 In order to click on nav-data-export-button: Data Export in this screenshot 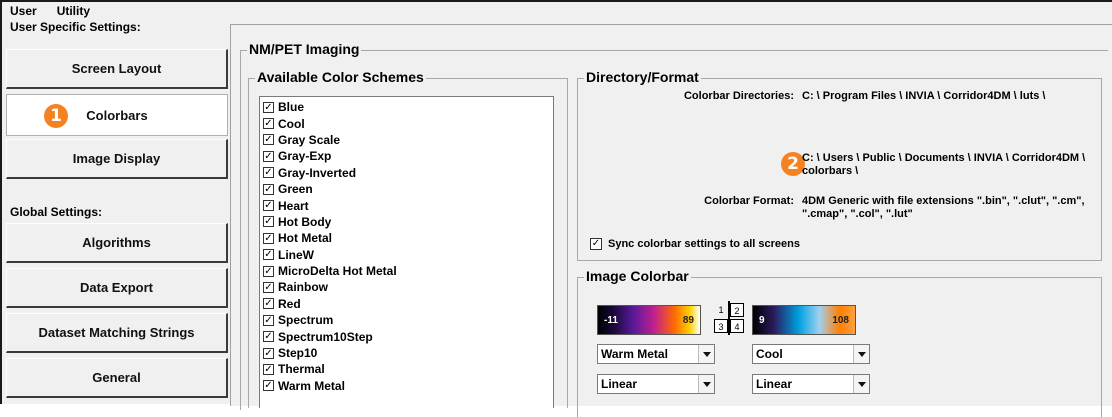, I will do `click(117, 288)`.